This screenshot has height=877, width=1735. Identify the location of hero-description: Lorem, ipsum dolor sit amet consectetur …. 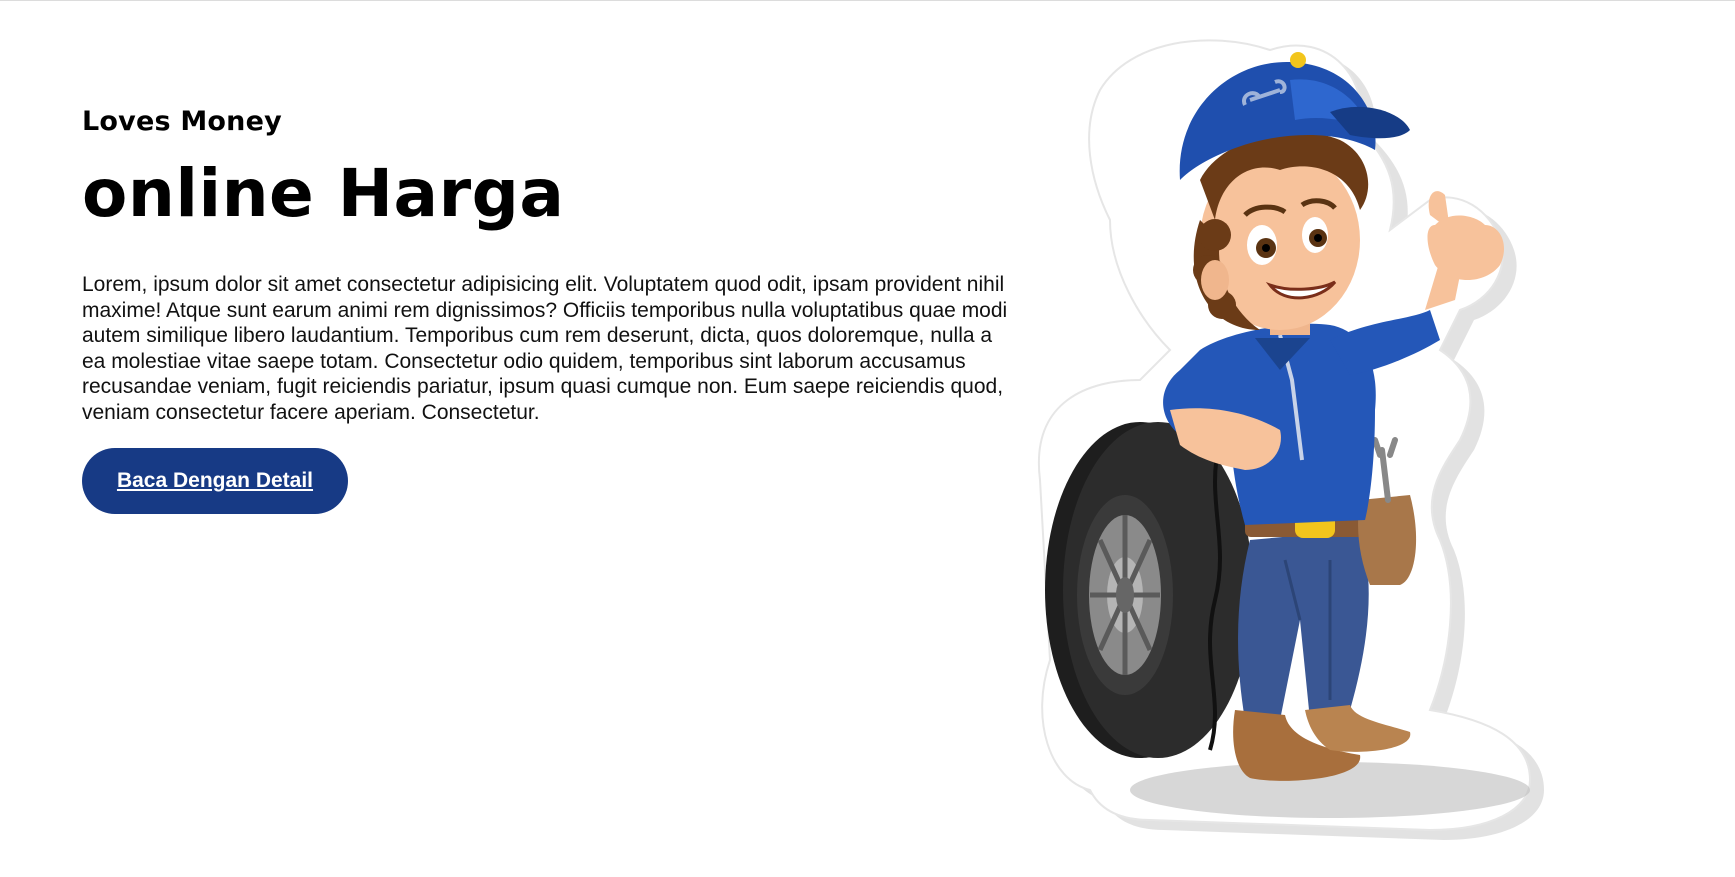
(545, 348).